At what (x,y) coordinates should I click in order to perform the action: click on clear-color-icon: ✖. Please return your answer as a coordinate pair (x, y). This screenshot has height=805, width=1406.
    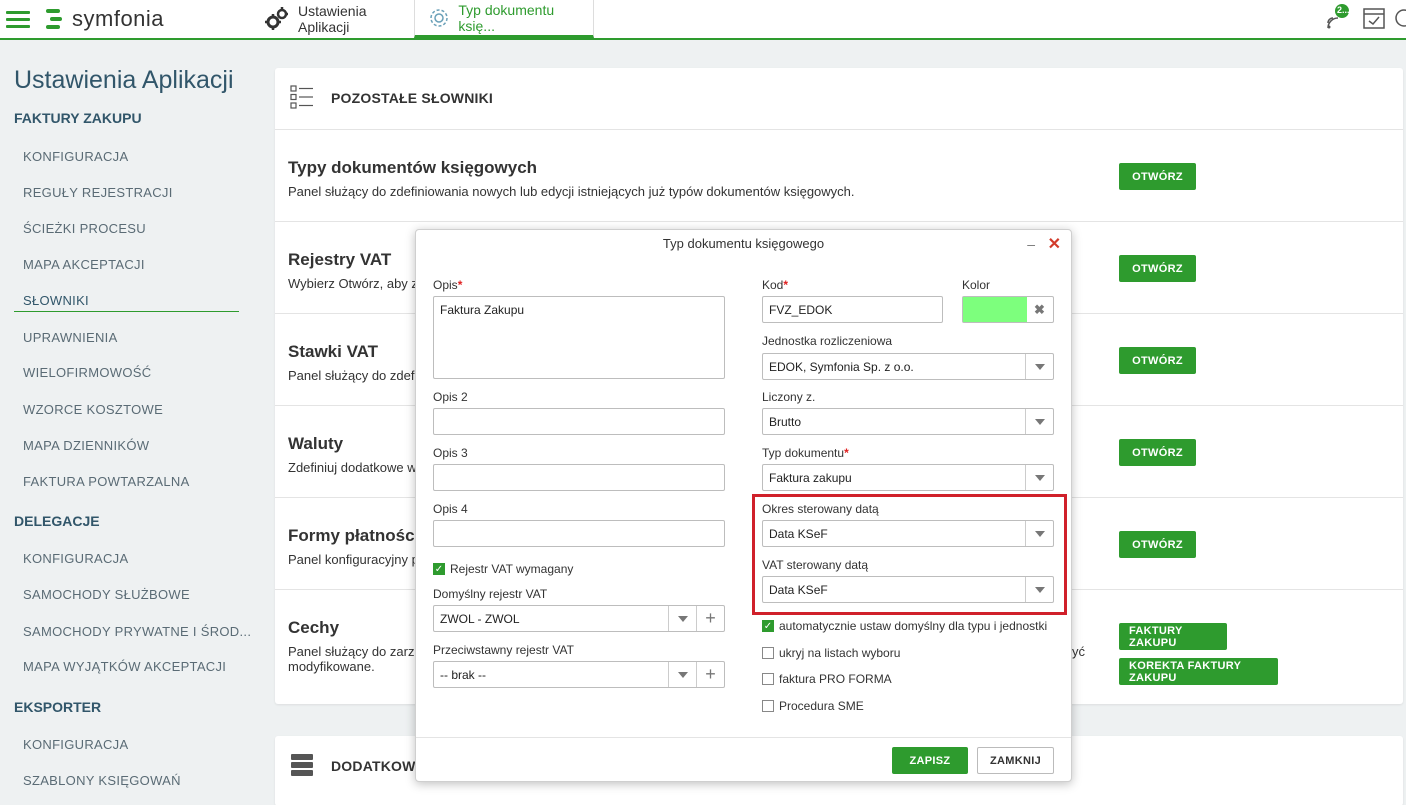
    Looking at the image, I should click on (1039, 309).